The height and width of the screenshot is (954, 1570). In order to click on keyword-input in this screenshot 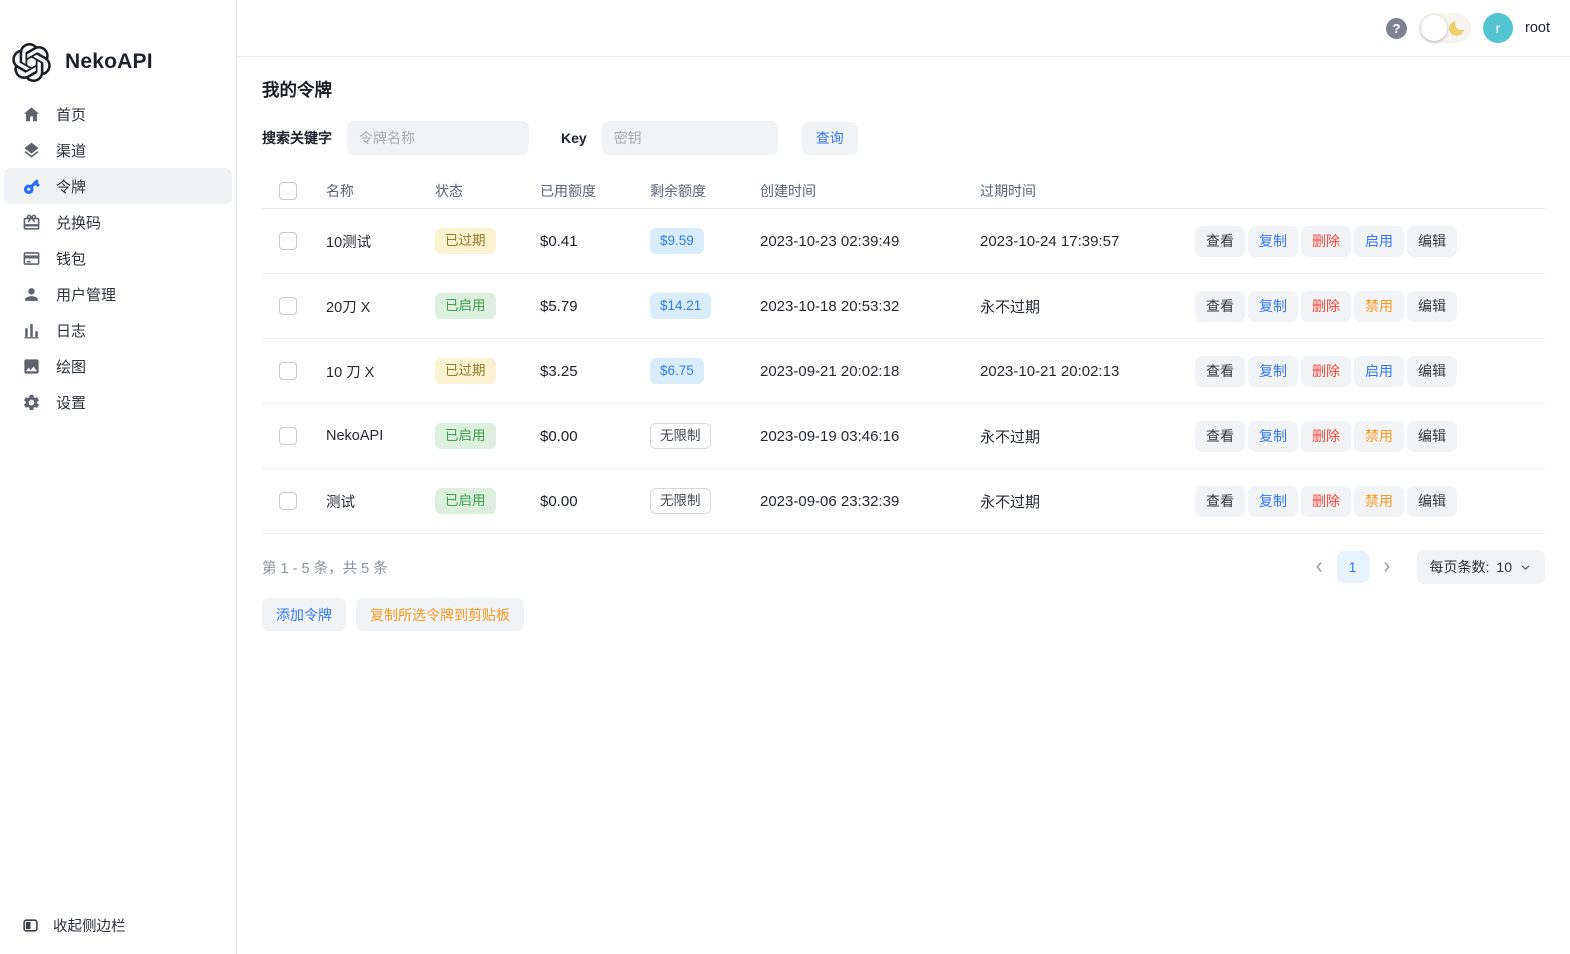, I will do `click(438, 138)`.